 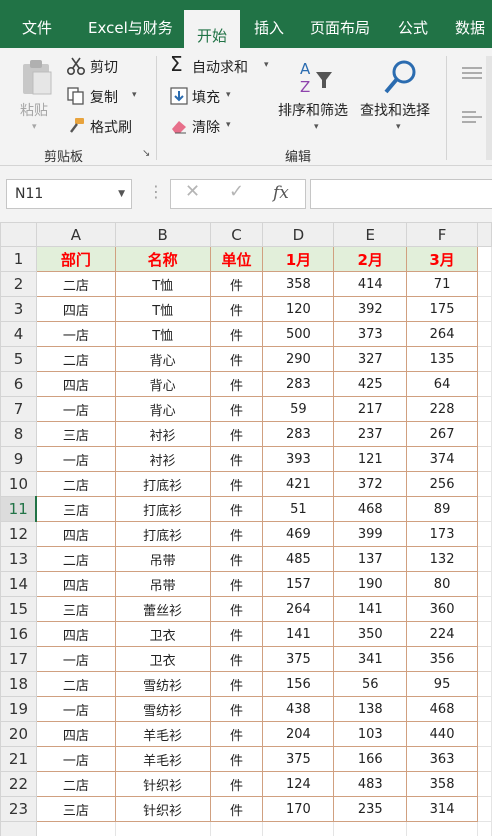 I want to click on cell-jan: 485, so click(x=298, y=559).